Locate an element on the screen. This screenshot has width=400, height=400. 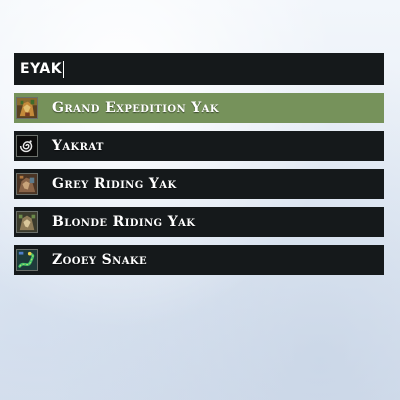
text-caret is located at coordinates (64, 69).